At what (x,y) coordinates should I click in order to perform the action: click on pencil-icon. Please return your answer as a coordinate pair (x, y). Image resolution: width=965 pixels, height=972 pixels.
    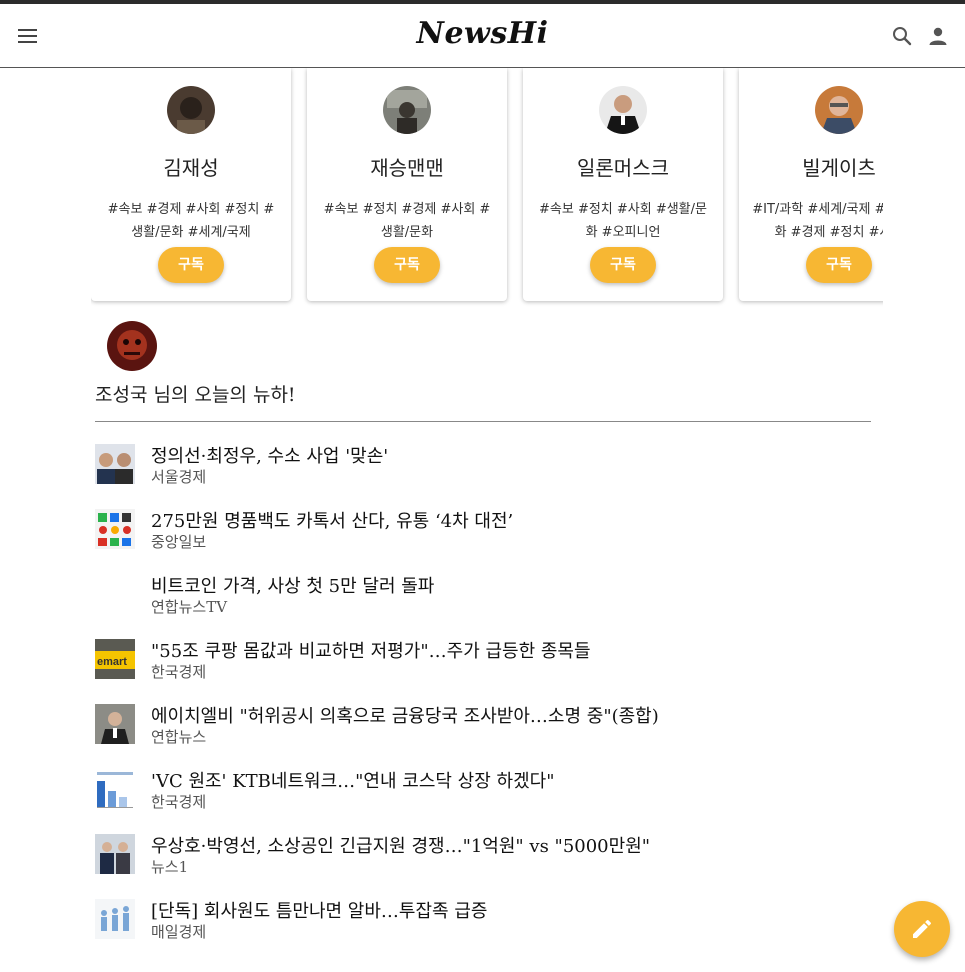
    Looking at the image, I should click on (922, 928).